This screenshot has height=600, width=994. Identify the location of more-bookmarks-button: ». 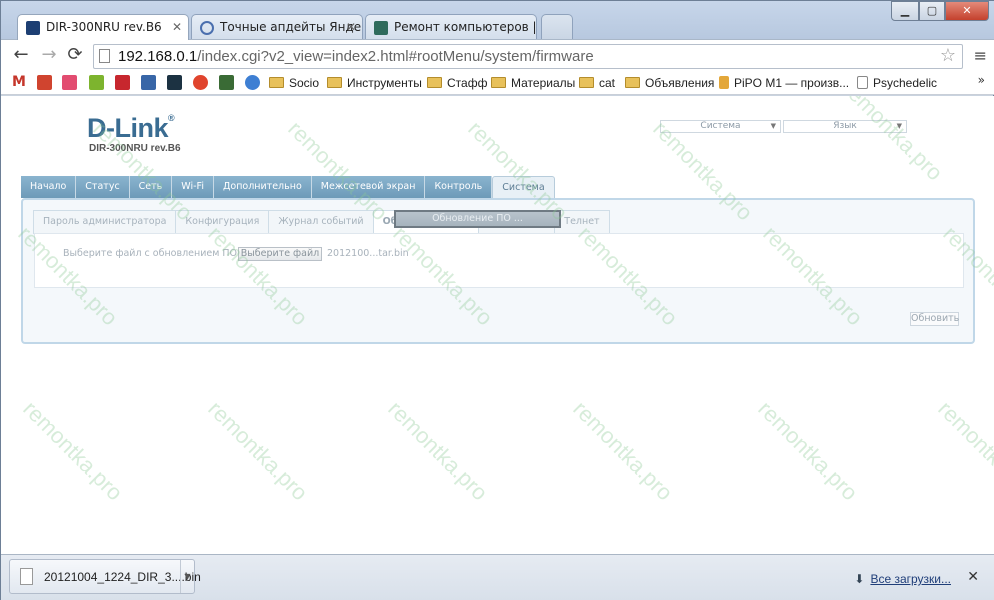
(981, 80).